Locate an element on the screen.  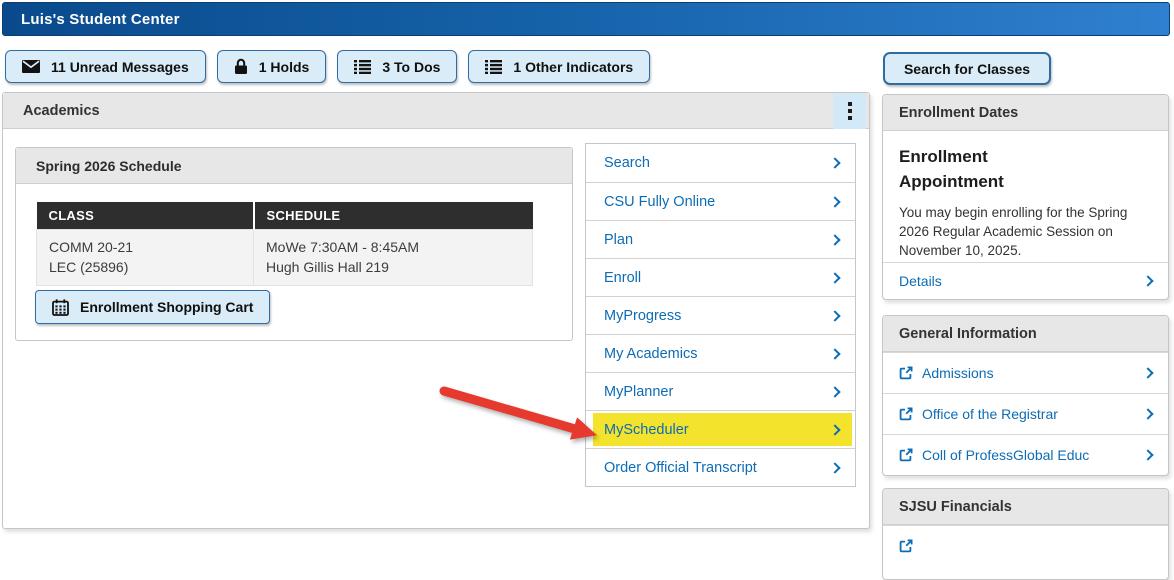
enrollment-shopping-cart-button: Enrollment Shopping Cart is located at coordinates (153, 307).